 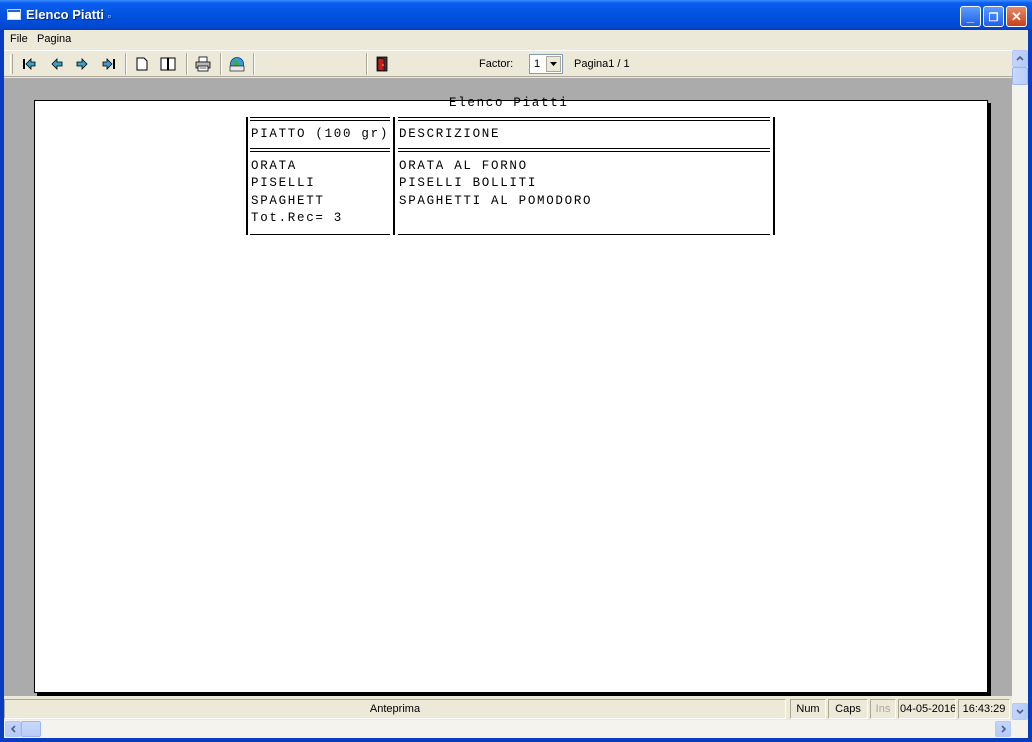 I want to click on toolbar: Factor: 1 Pagina1 / 1, so click(x=508, y=63).